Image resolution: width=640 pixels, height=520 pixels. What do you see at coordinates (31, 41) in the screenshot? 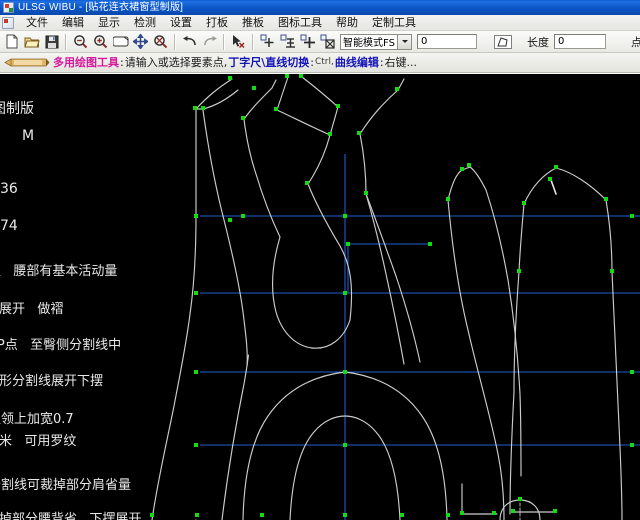
I see `open-folder-icon` at bounding box center [31, 41].